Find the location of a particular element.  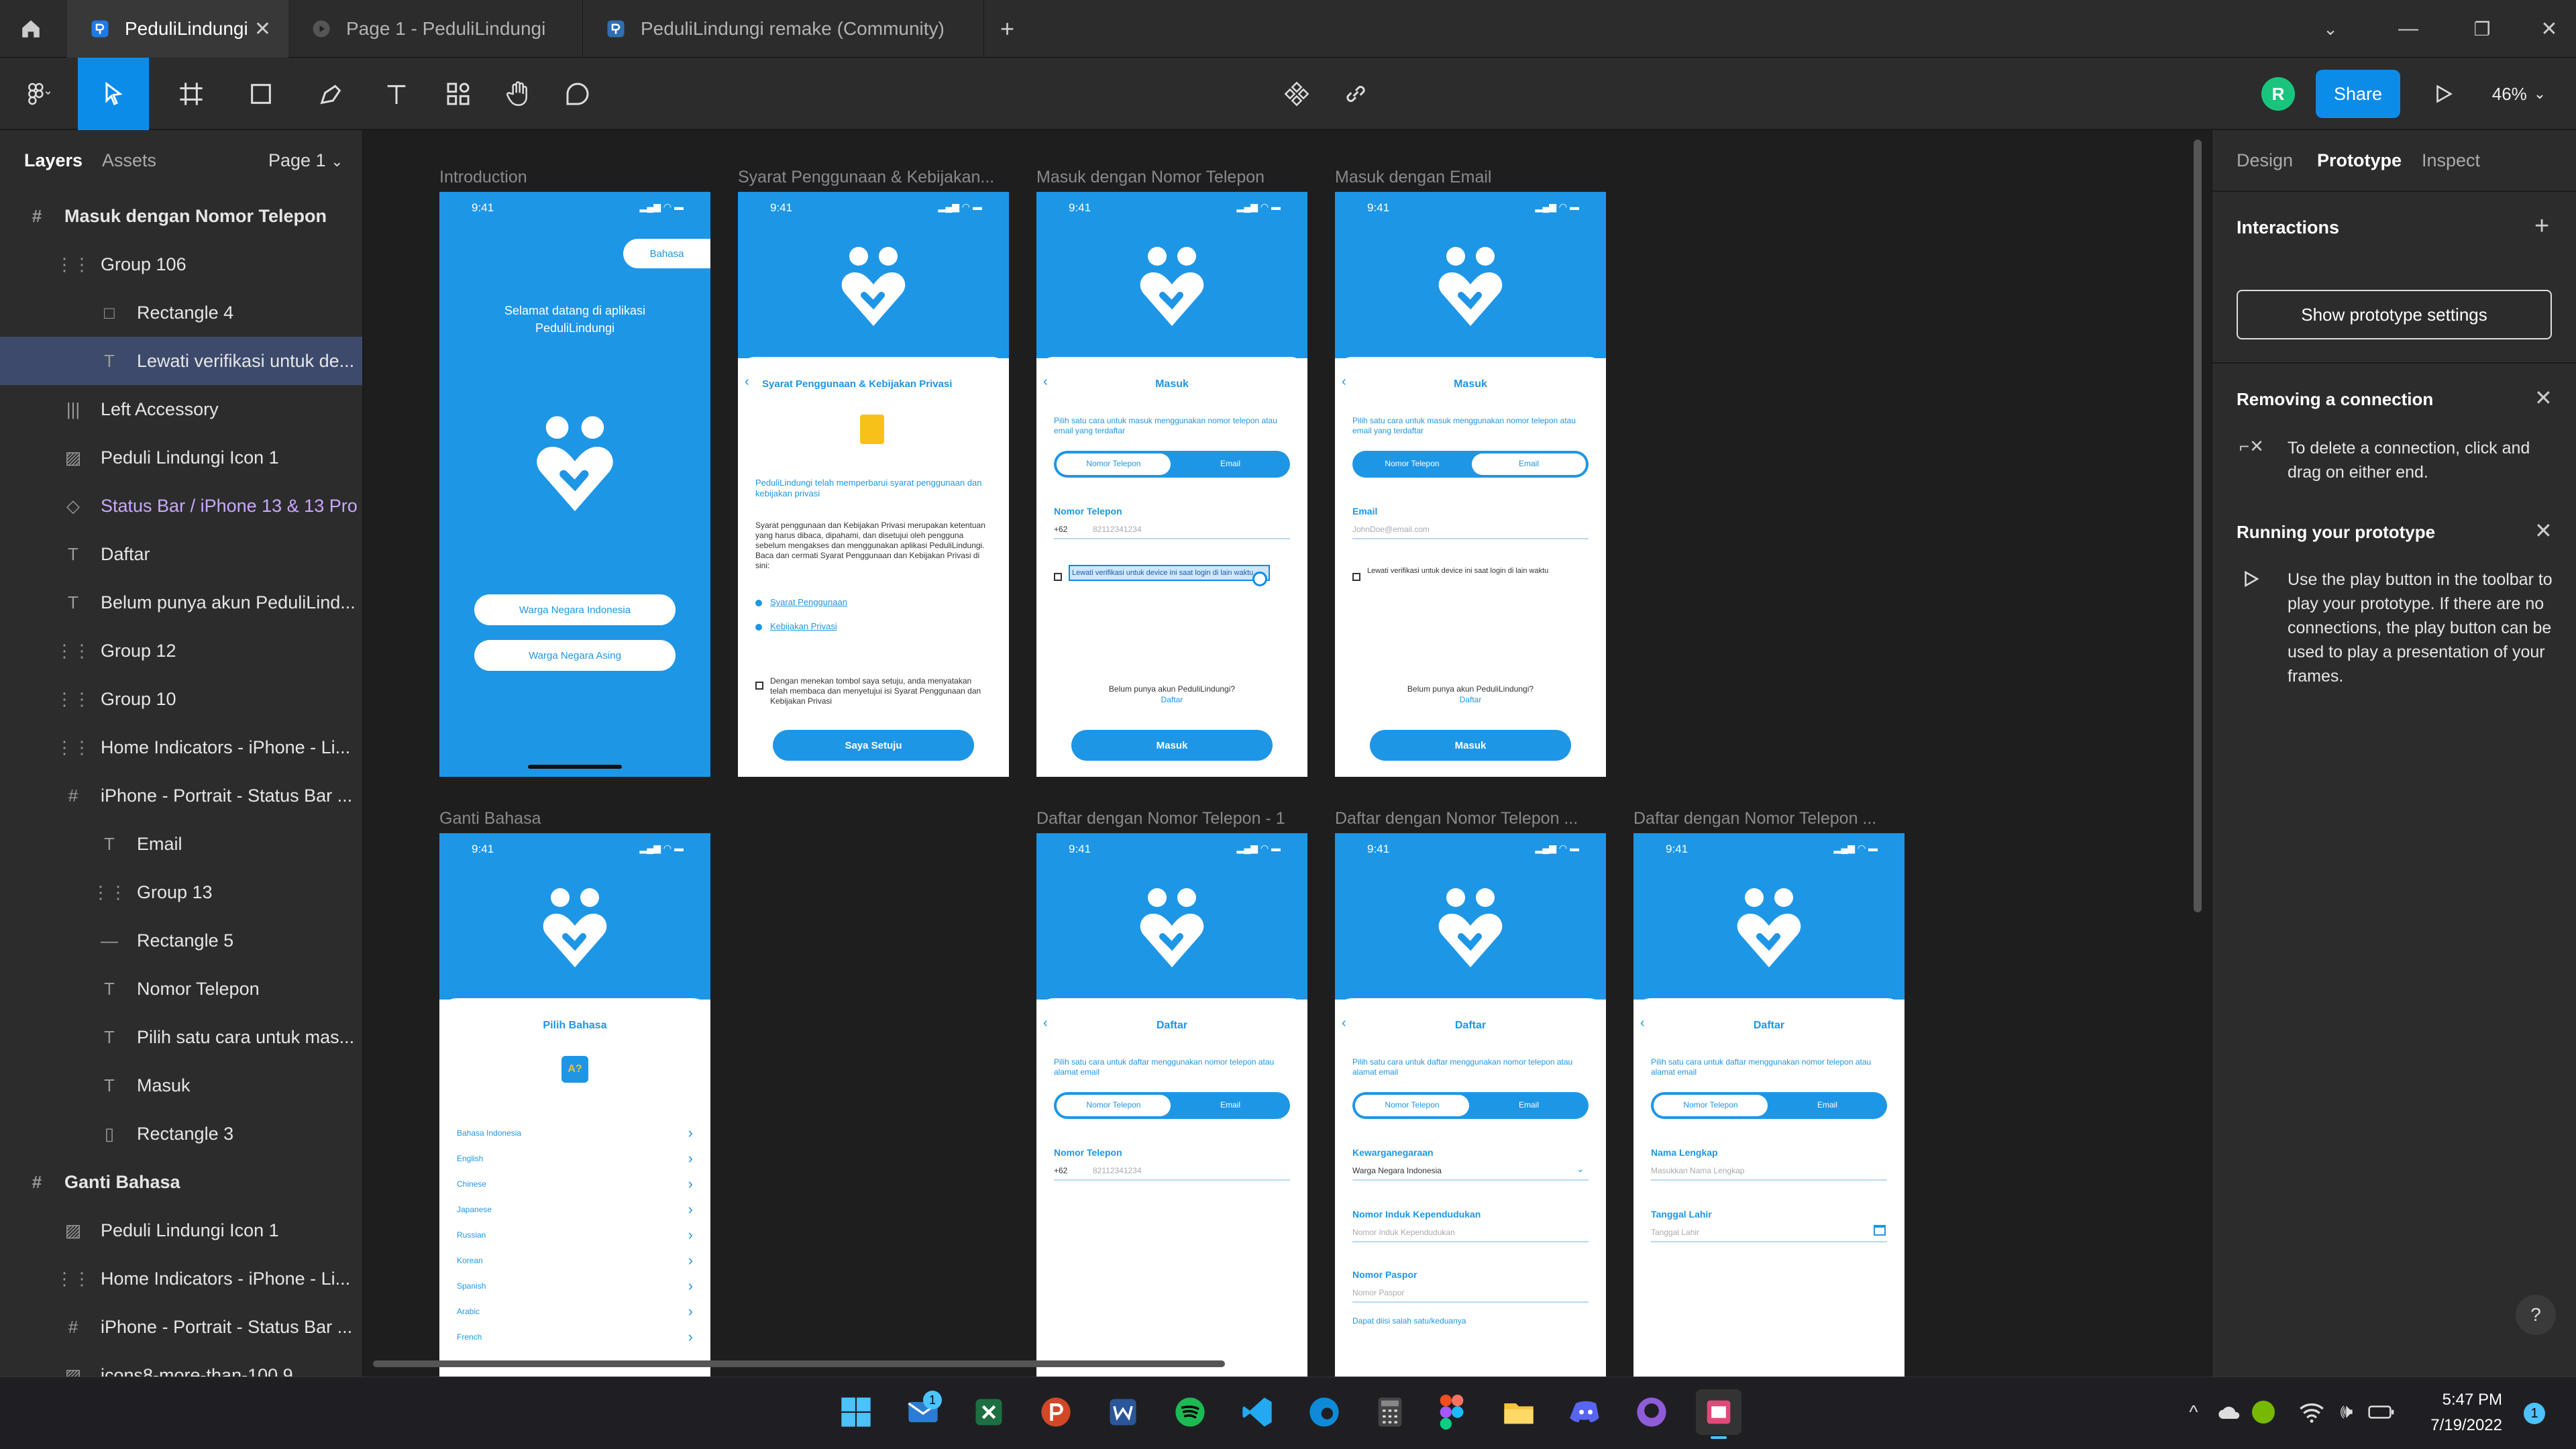

vscode-icon is located at coordinates (1257, 1412).